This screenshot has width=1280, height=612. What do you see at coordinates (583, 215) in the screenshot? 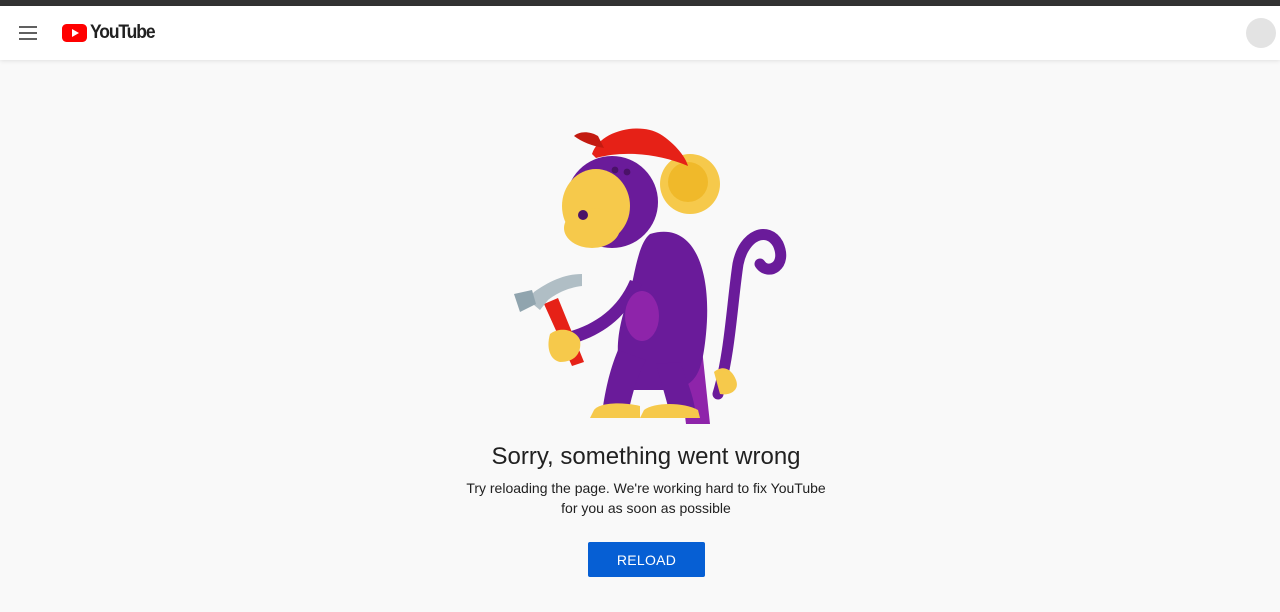
I see `monkey-nostril` at bounding box center [583, 215].